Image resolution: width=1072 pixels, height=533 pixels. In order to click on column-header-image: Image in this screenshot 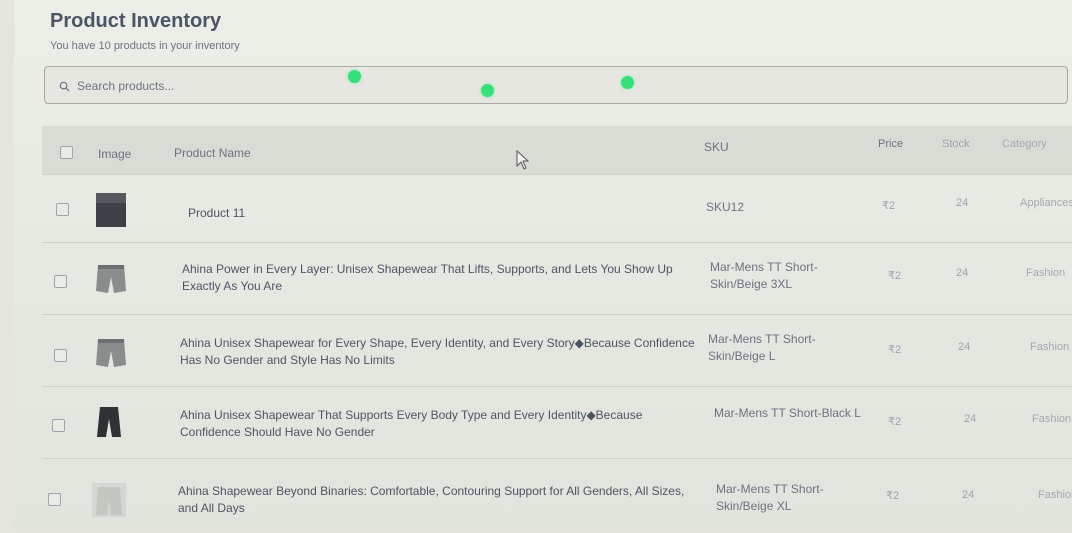, I will do `click(115, 154)`.